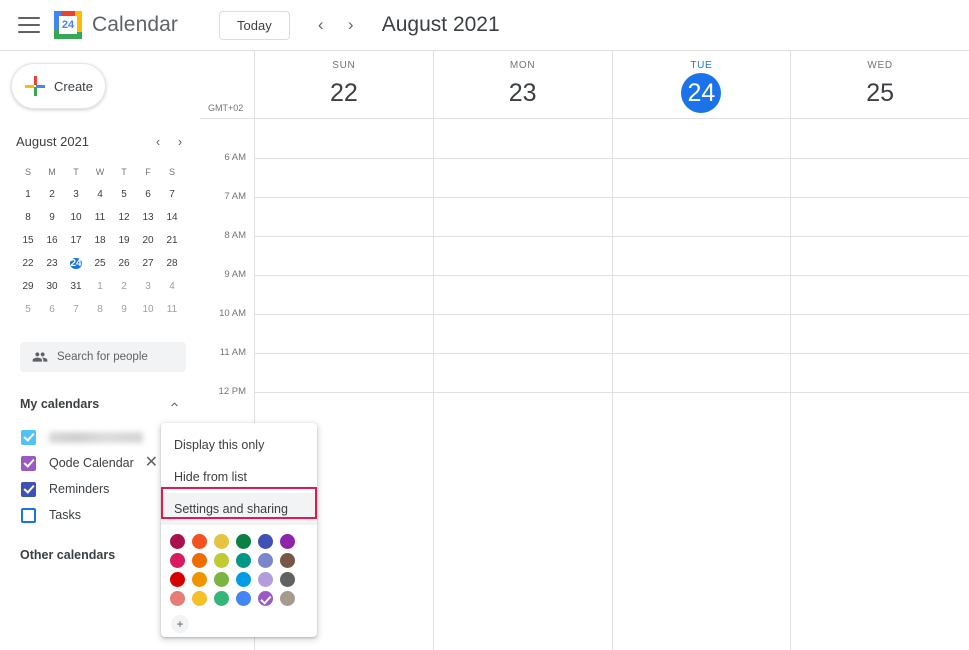 This screenshot has width=969, height=650. I want to click on mini-calendar-day: 12, so click(124, 217).